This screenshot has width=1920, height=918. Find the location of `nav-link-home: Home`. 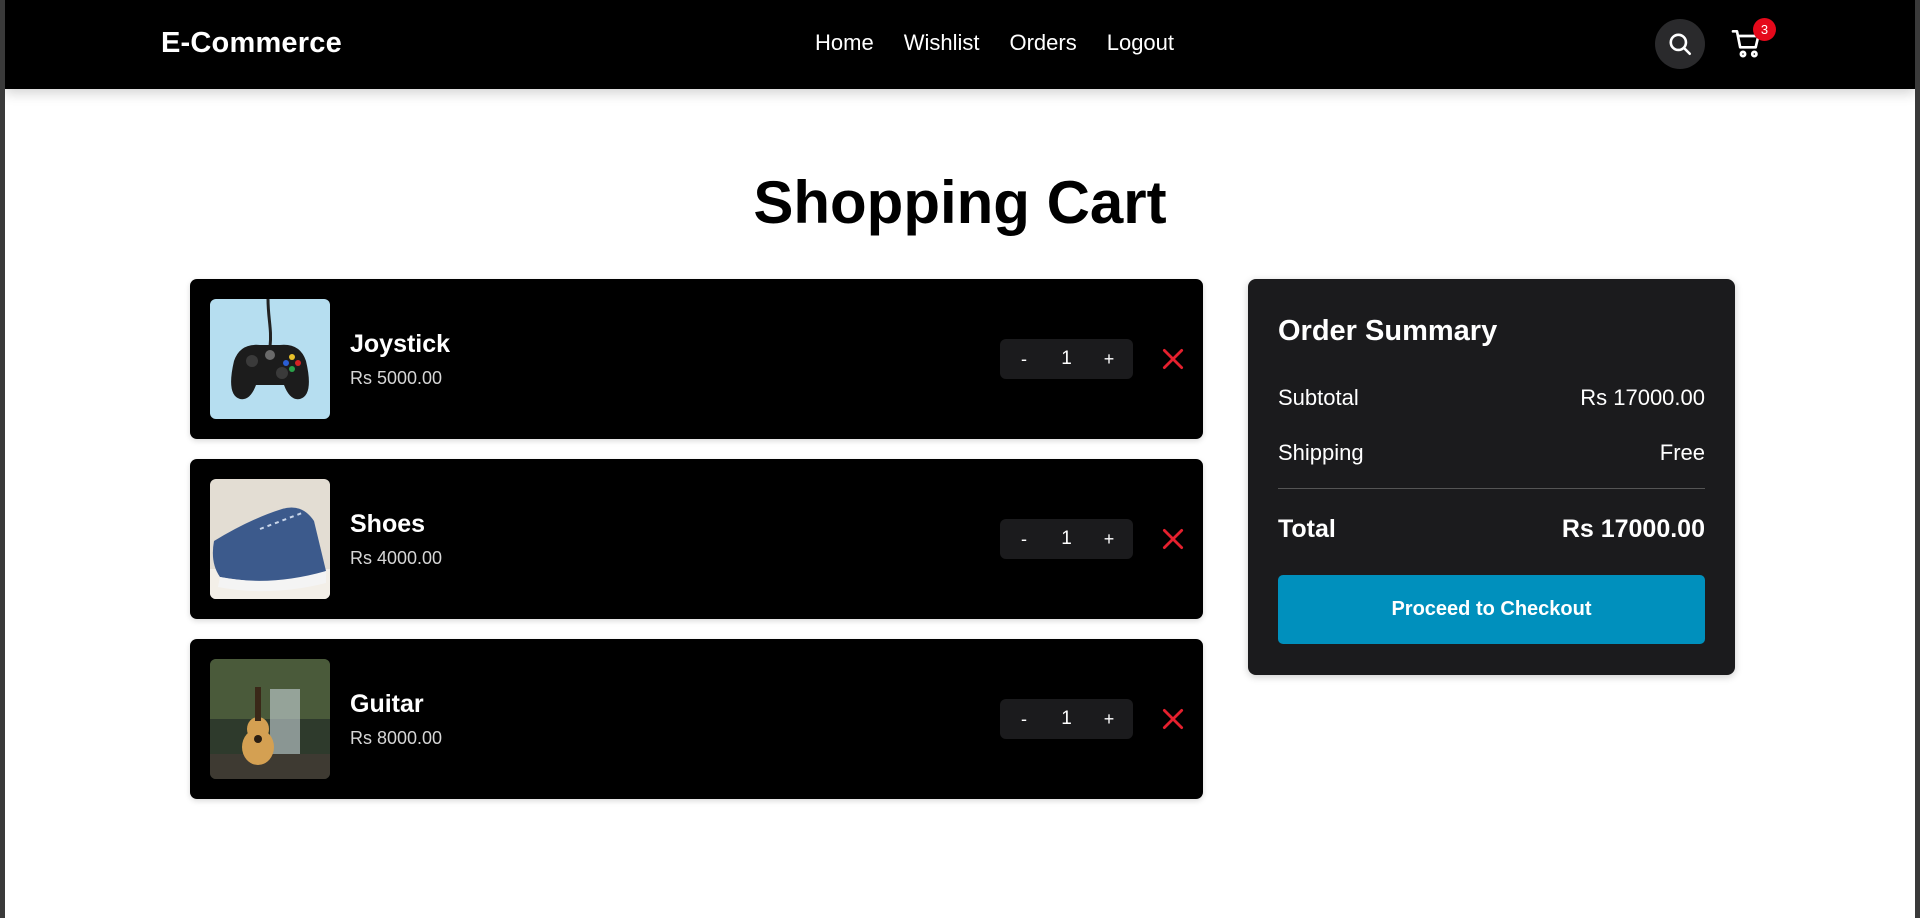

nav-link-home: Home is located at coordinates (844, 43).